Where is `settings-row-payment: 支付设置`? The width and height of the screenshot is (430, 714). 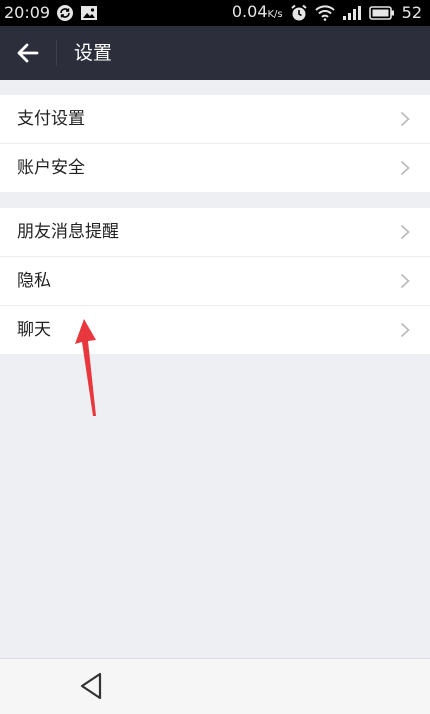 settings-row-payment: 支付设置 is located at coordinates (215, 119).